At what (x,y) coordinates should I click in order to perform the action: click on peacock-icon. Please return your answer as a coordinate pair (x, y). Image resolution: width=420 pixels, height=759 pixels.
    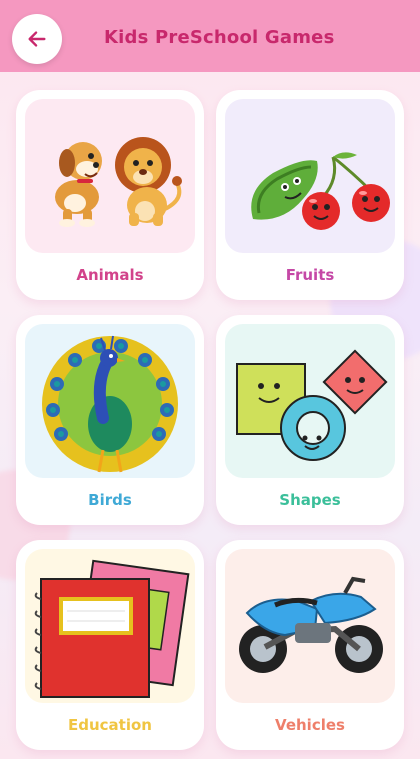
    Looking at the image, I should click on (110, 404).